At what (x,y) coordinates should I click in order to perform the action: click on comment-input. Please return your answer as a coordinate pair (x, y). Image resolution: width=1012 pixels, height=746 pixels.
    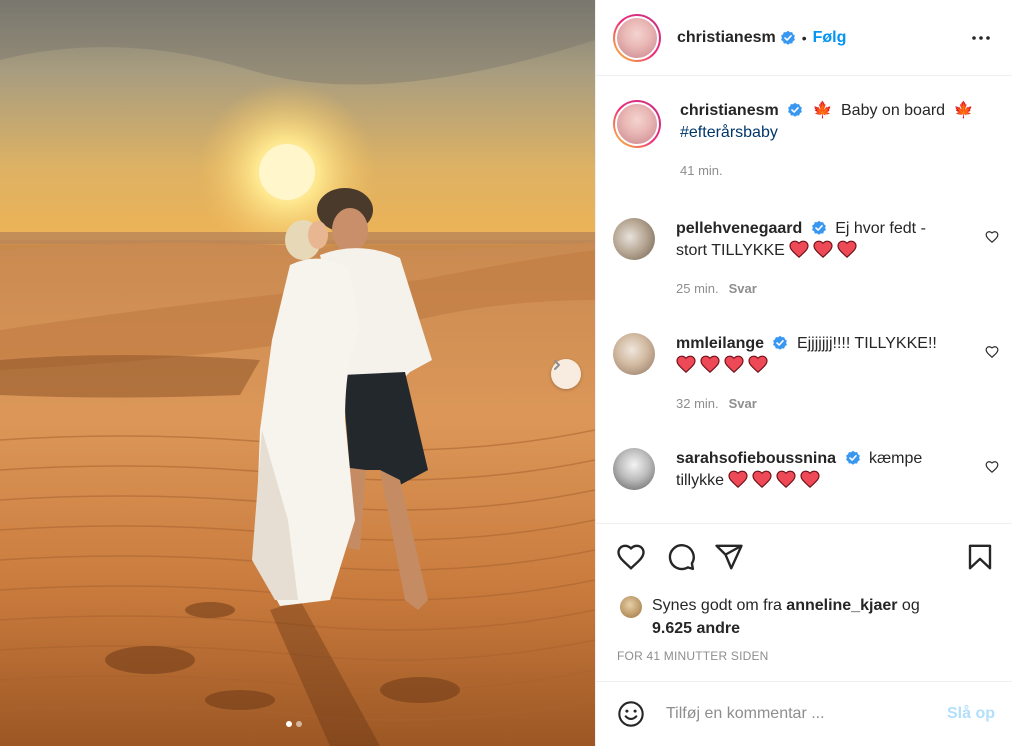
    Looking at the image, I should click on (806, 714).